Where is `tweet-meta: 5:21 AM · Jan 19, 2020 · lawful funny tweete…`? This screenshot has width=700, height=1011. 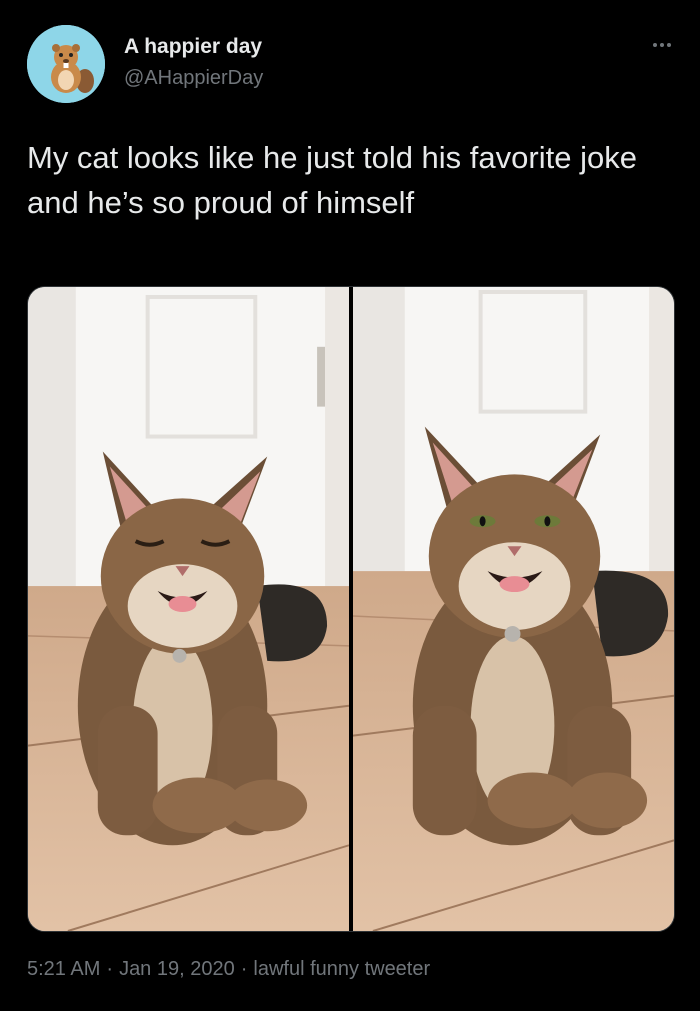 tweet-meta: 5:21 AM · Jan 19, 2020 · lawful funny tweete… is located at coordinates (228, 969).